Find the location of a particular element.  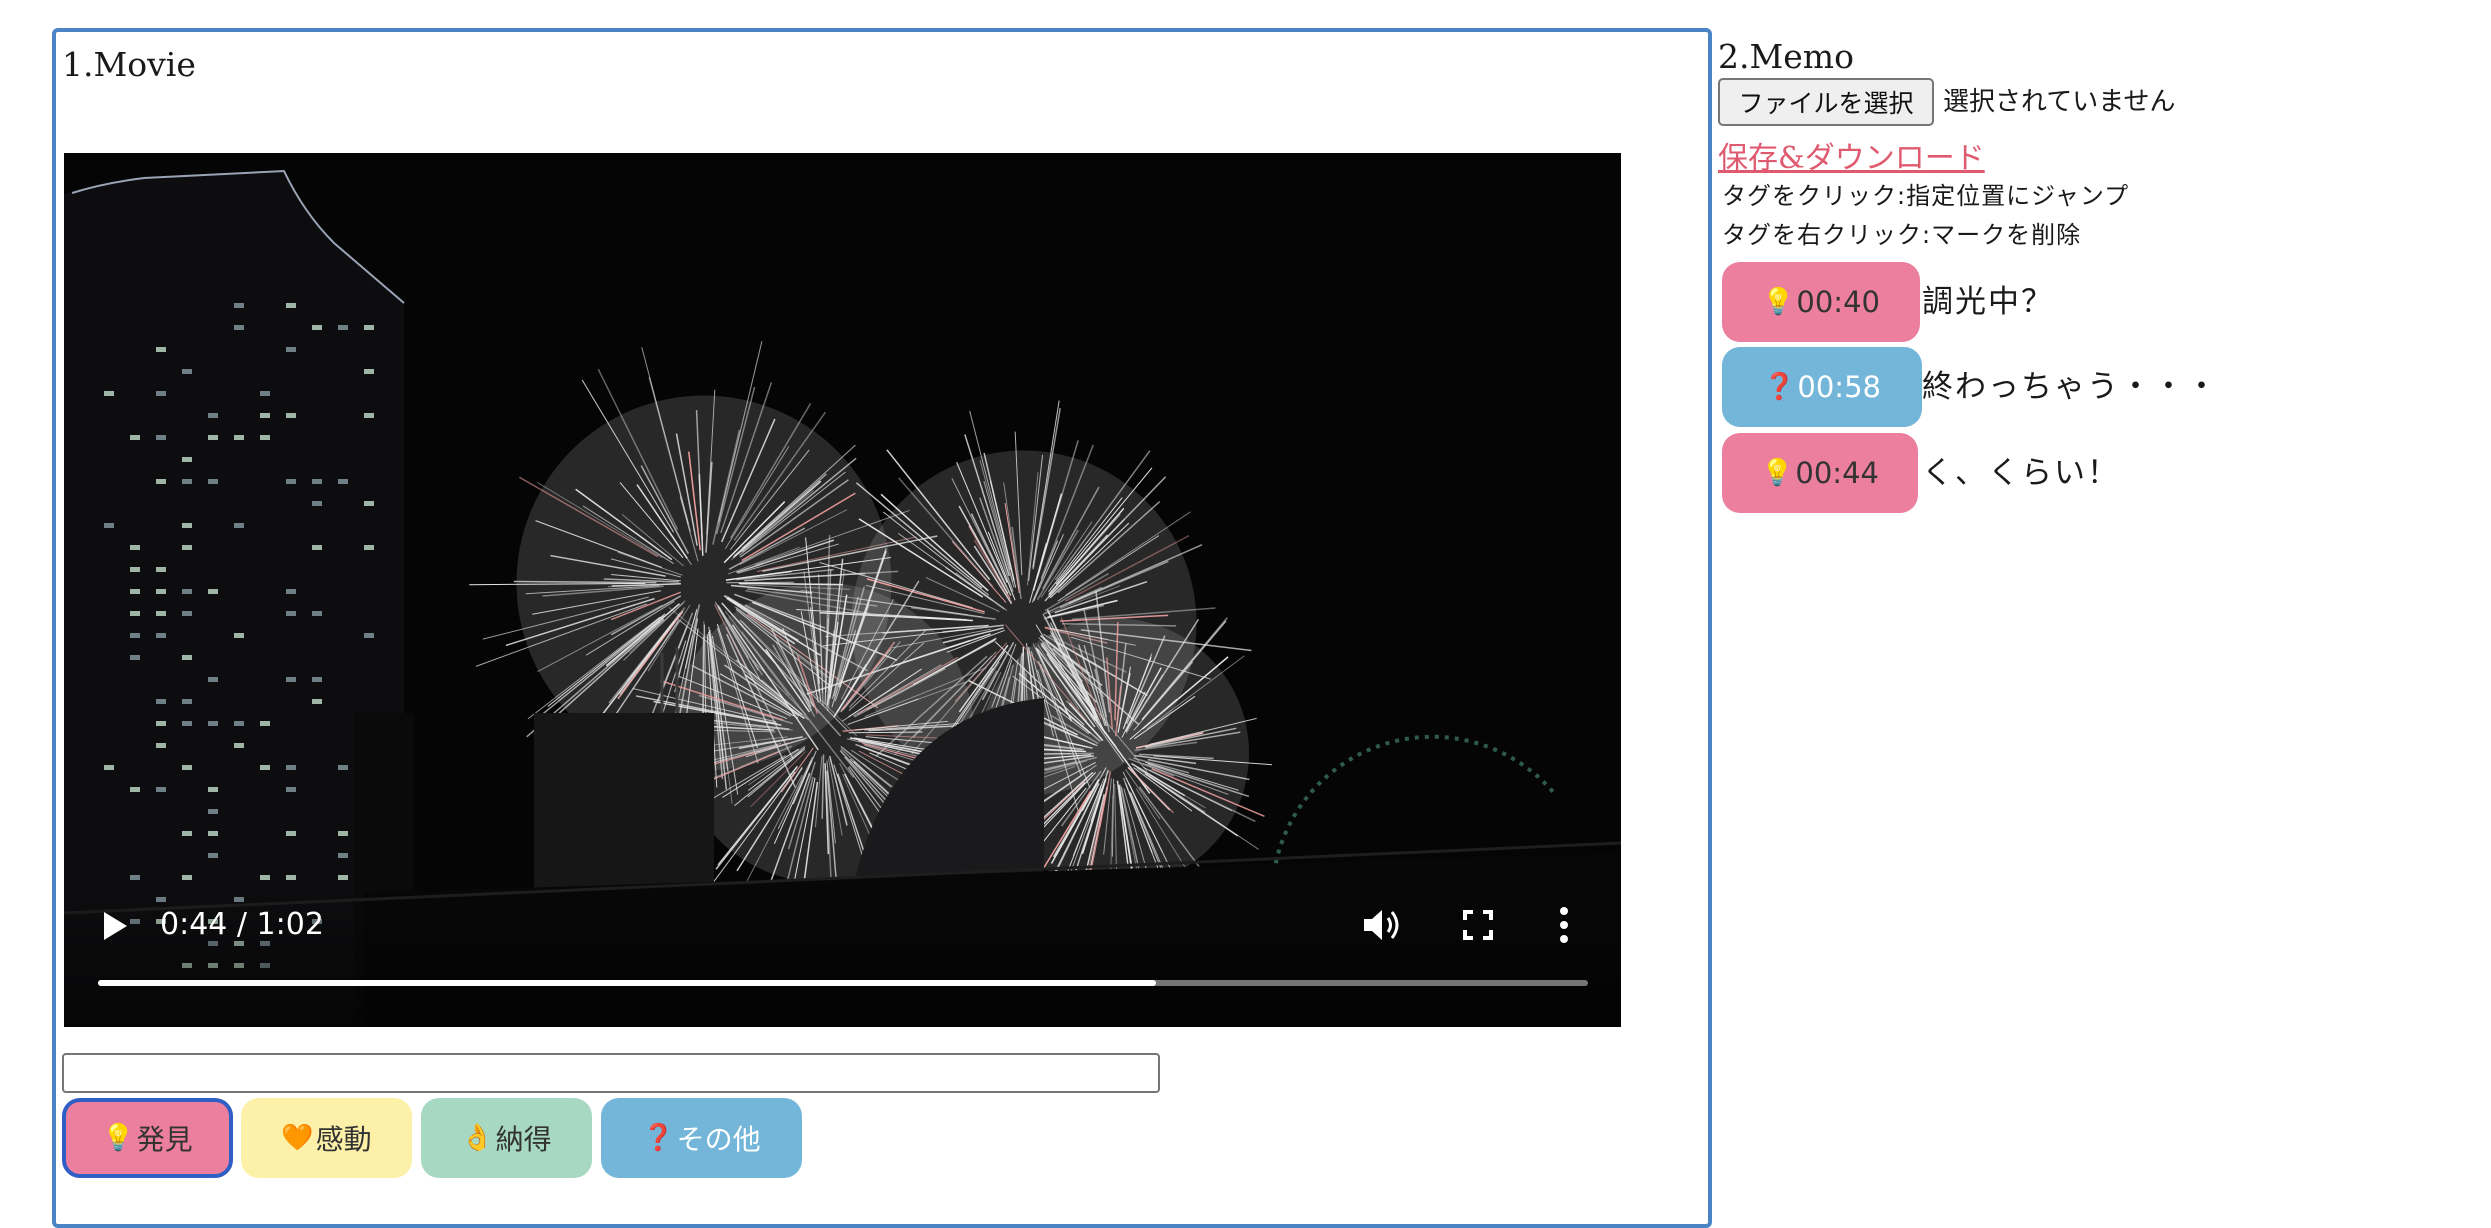

mark-tag-button: ❓ 00:58 is located at coordinates (1822, 387).